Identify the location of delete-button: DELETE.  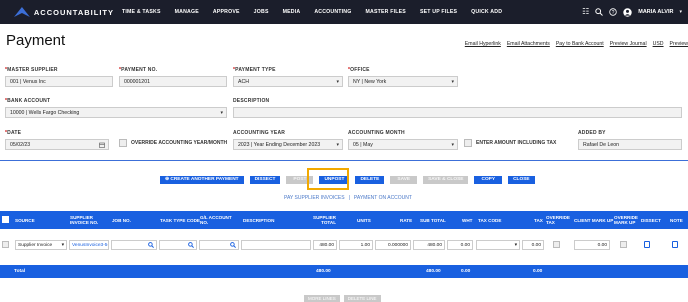
(370, 180).